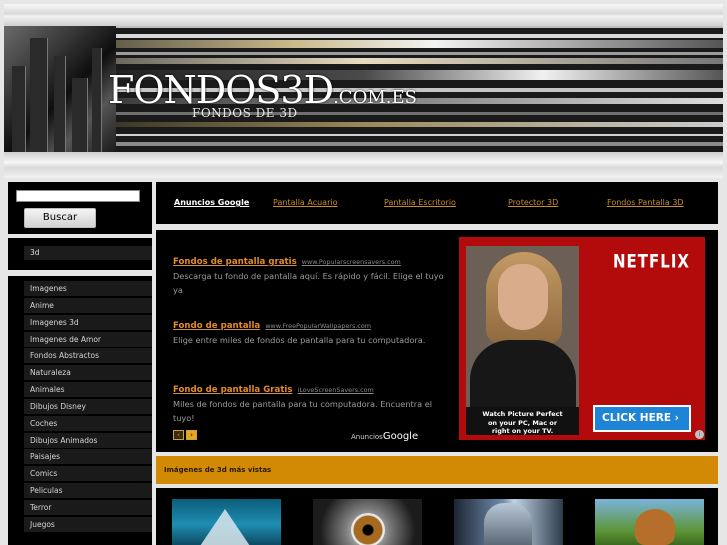 The height and width of the screenshot is (545, 727). I want to click on nav-item-naturaleza: Naturaleza, so click(88, 372).